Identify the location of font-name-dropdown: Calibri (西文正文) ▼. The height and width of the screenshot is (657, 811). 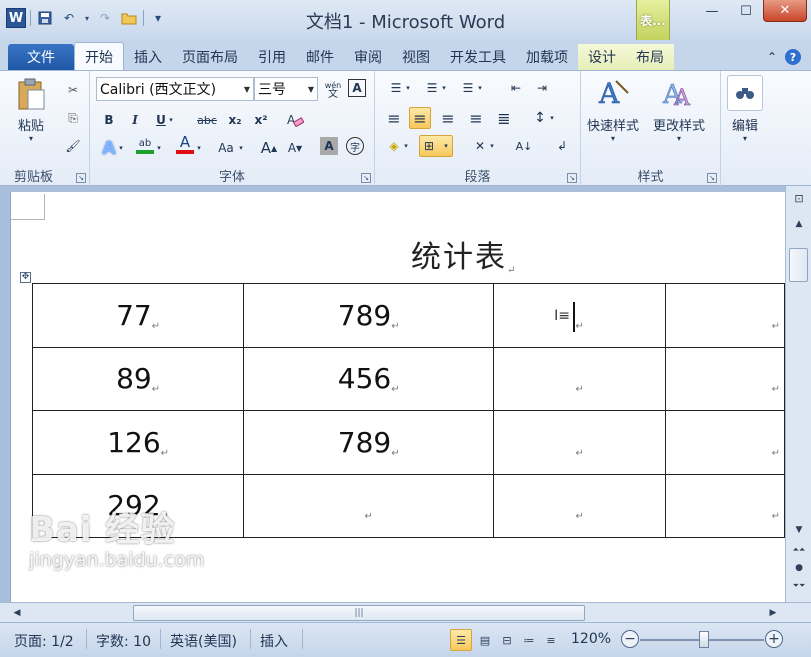
(175, 89).